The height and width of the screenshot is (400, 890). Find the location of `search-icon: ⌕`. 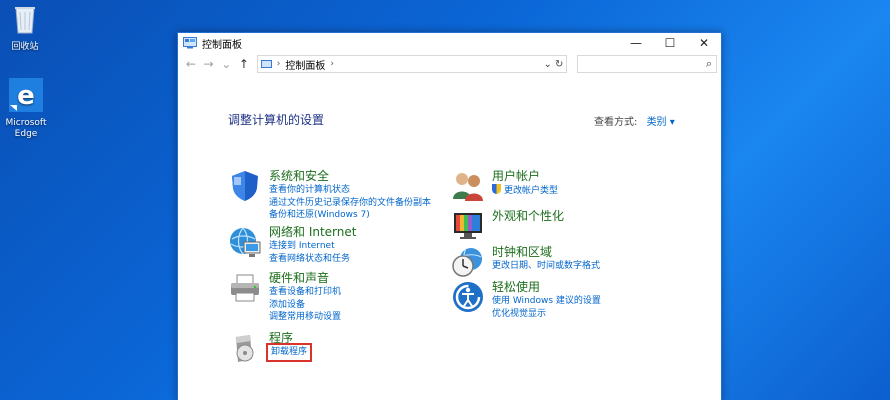

search-icon: ⌕ is located at coordinates (709, 64).